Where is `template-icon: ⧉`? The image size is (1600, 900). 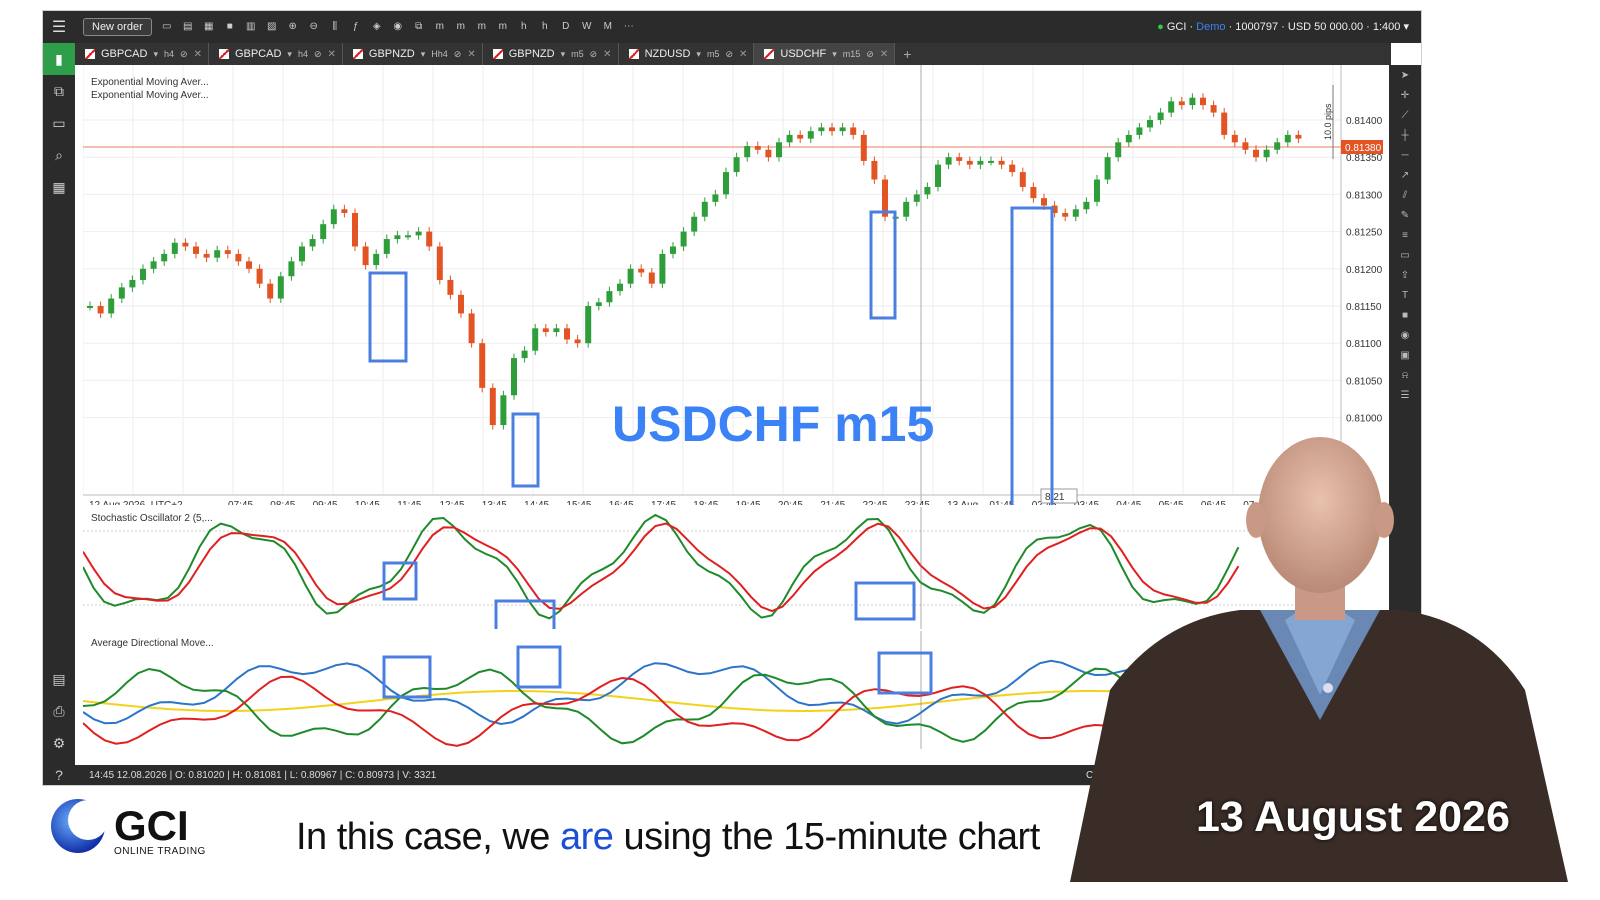
template-icon: ⧉ is located at coordinates (419, 27).